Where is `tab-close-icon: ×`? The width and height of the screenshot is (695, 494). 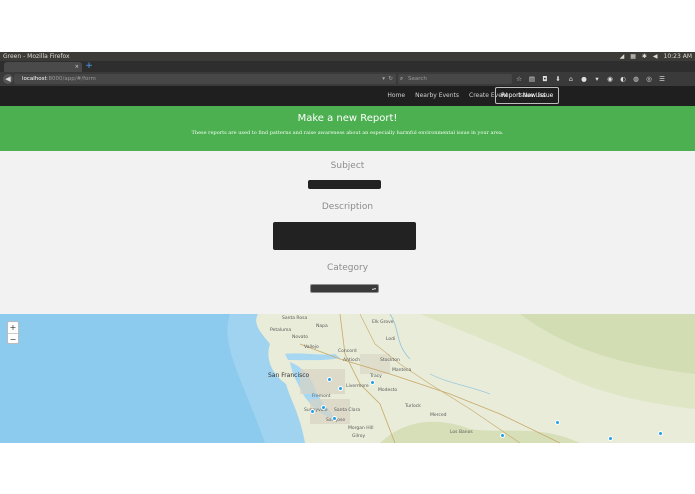 tab-close-icon: × is located at coordinates (77, 67).